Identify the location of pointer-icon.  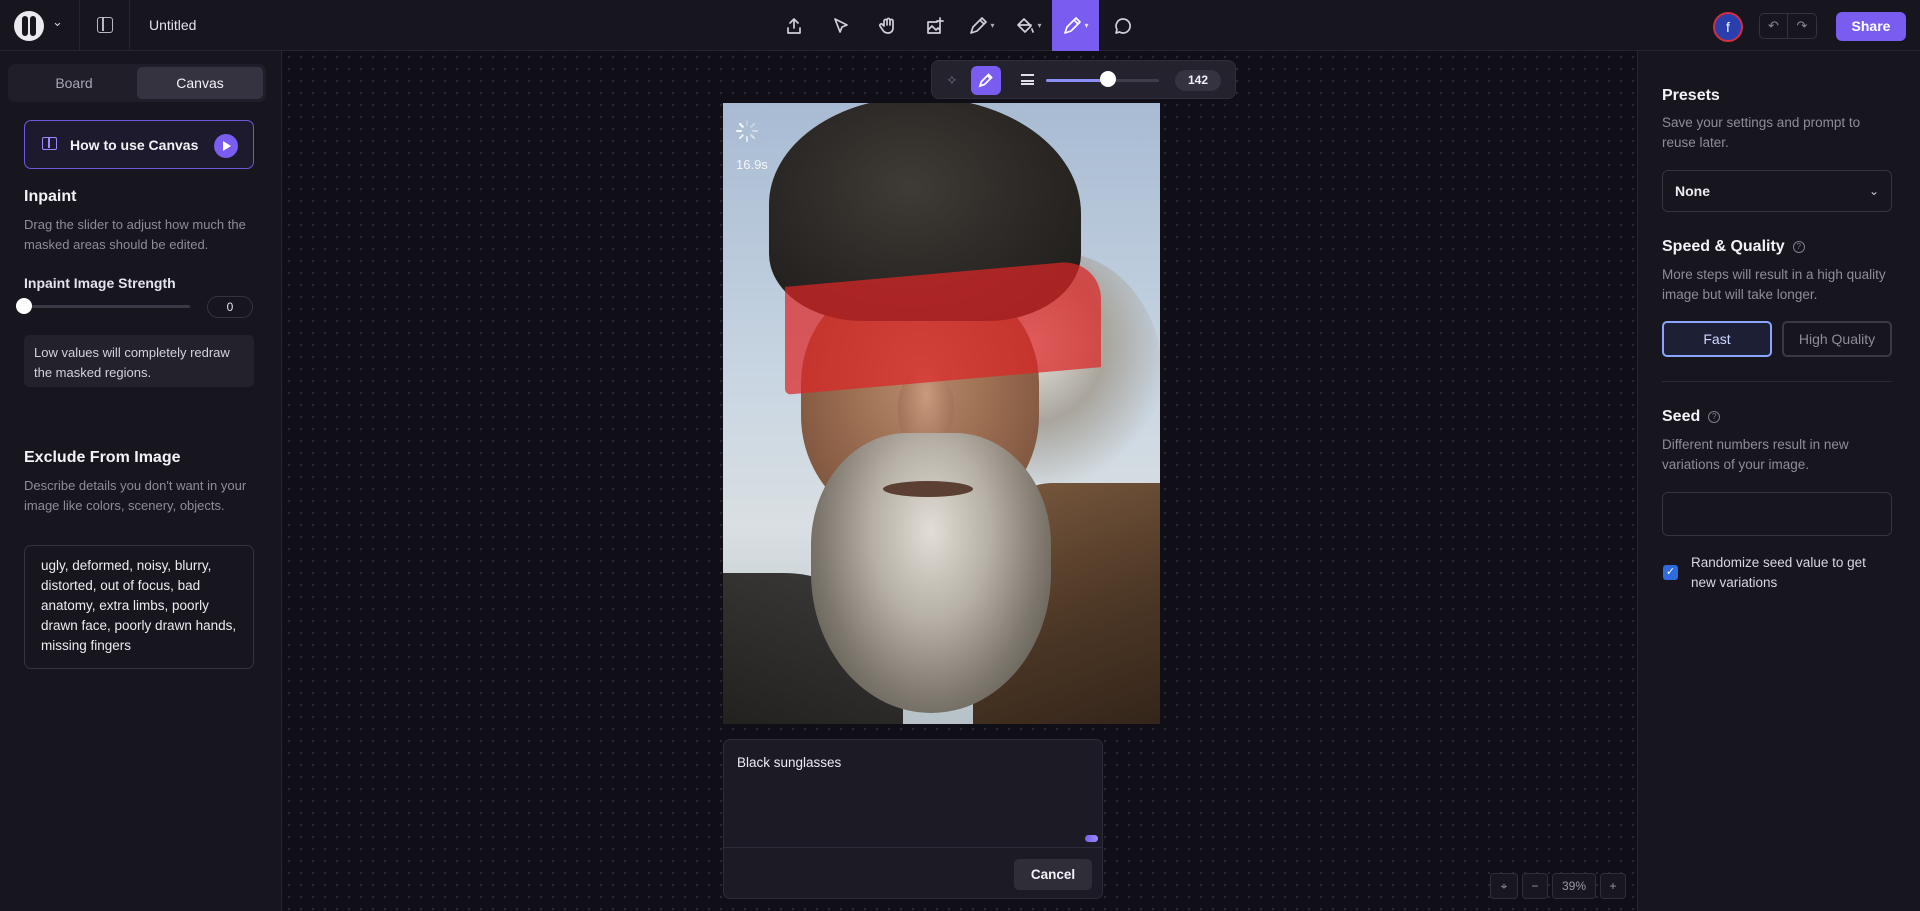
(840, 25).